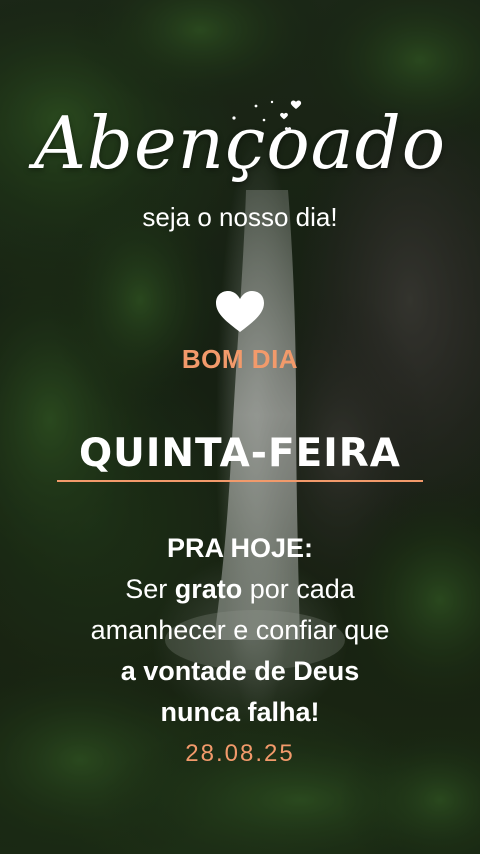  What do you see at coordinates (240, 753) in the screenshot?
I see `date-label: 28.08.25` at bounding box center [240, 753].